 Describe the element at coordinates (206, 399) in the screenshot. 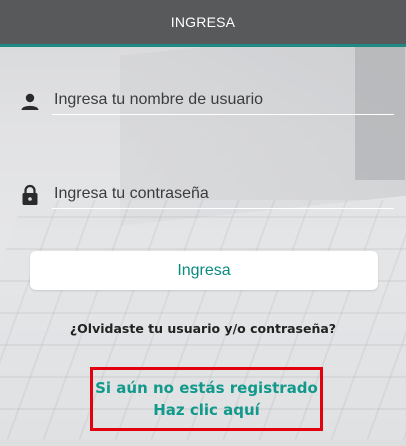

I see `register-link: Si aún no estás registrado Haz clic aquí` at that location.